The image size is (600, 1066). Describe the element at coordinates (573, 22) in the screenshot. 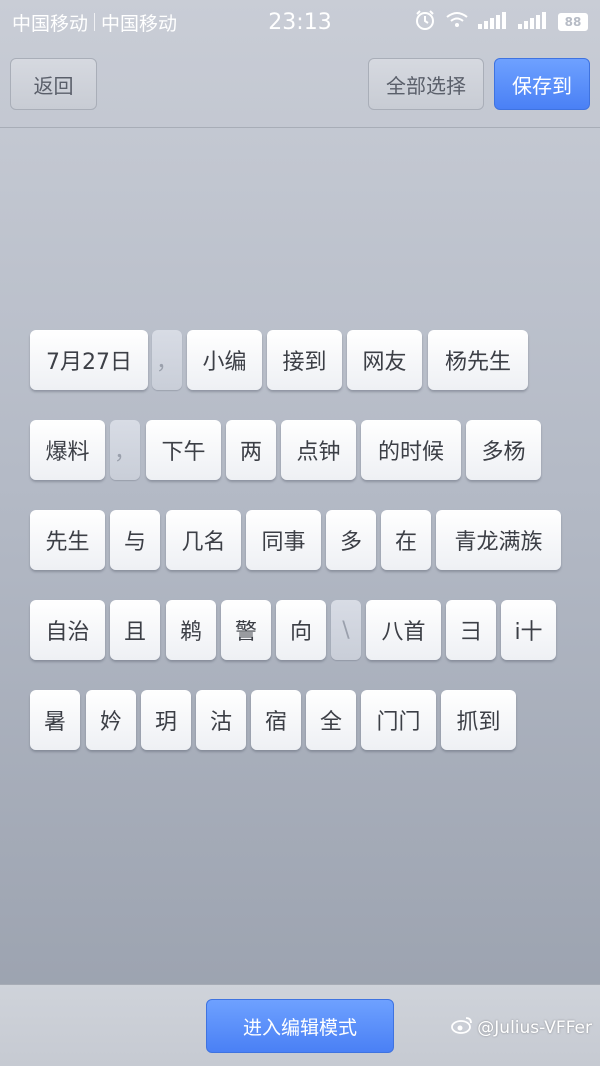

I see `battery-indicator: 88` at that location.